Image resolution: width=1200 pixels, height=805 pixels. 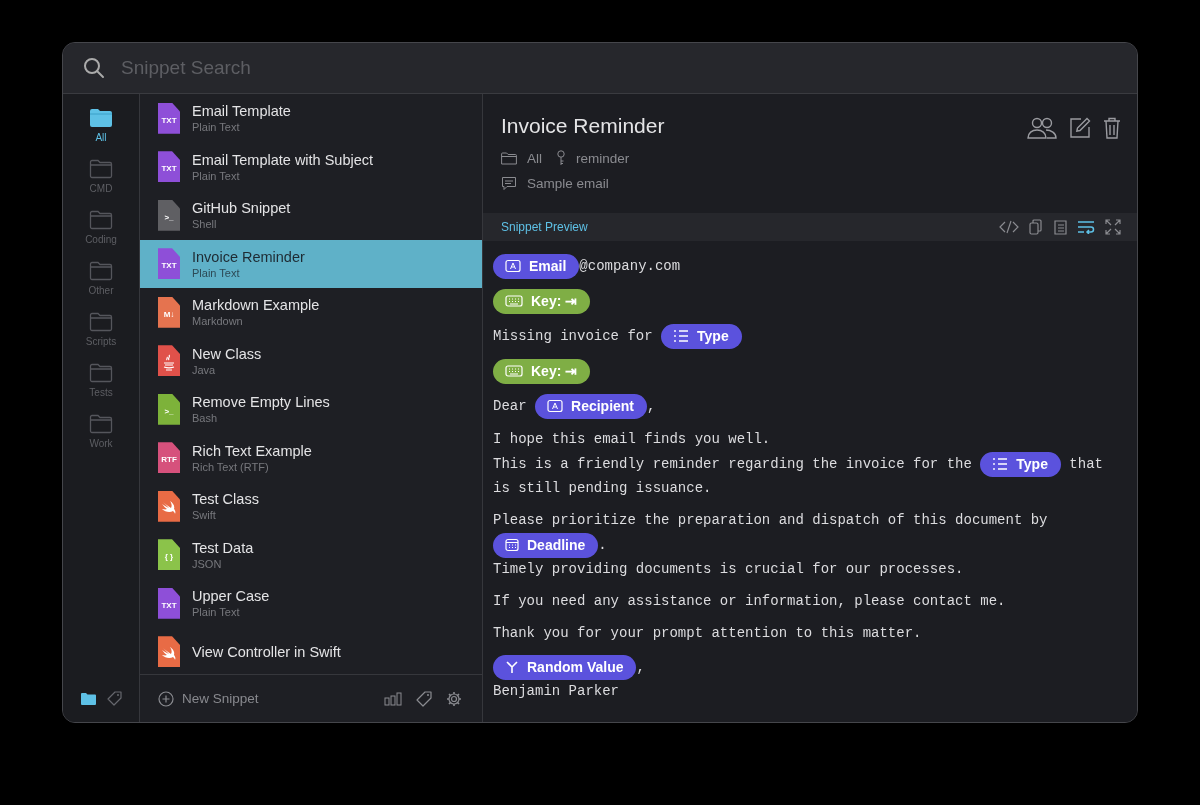 I want to click on chart-icon, so click(x=393, y=698).